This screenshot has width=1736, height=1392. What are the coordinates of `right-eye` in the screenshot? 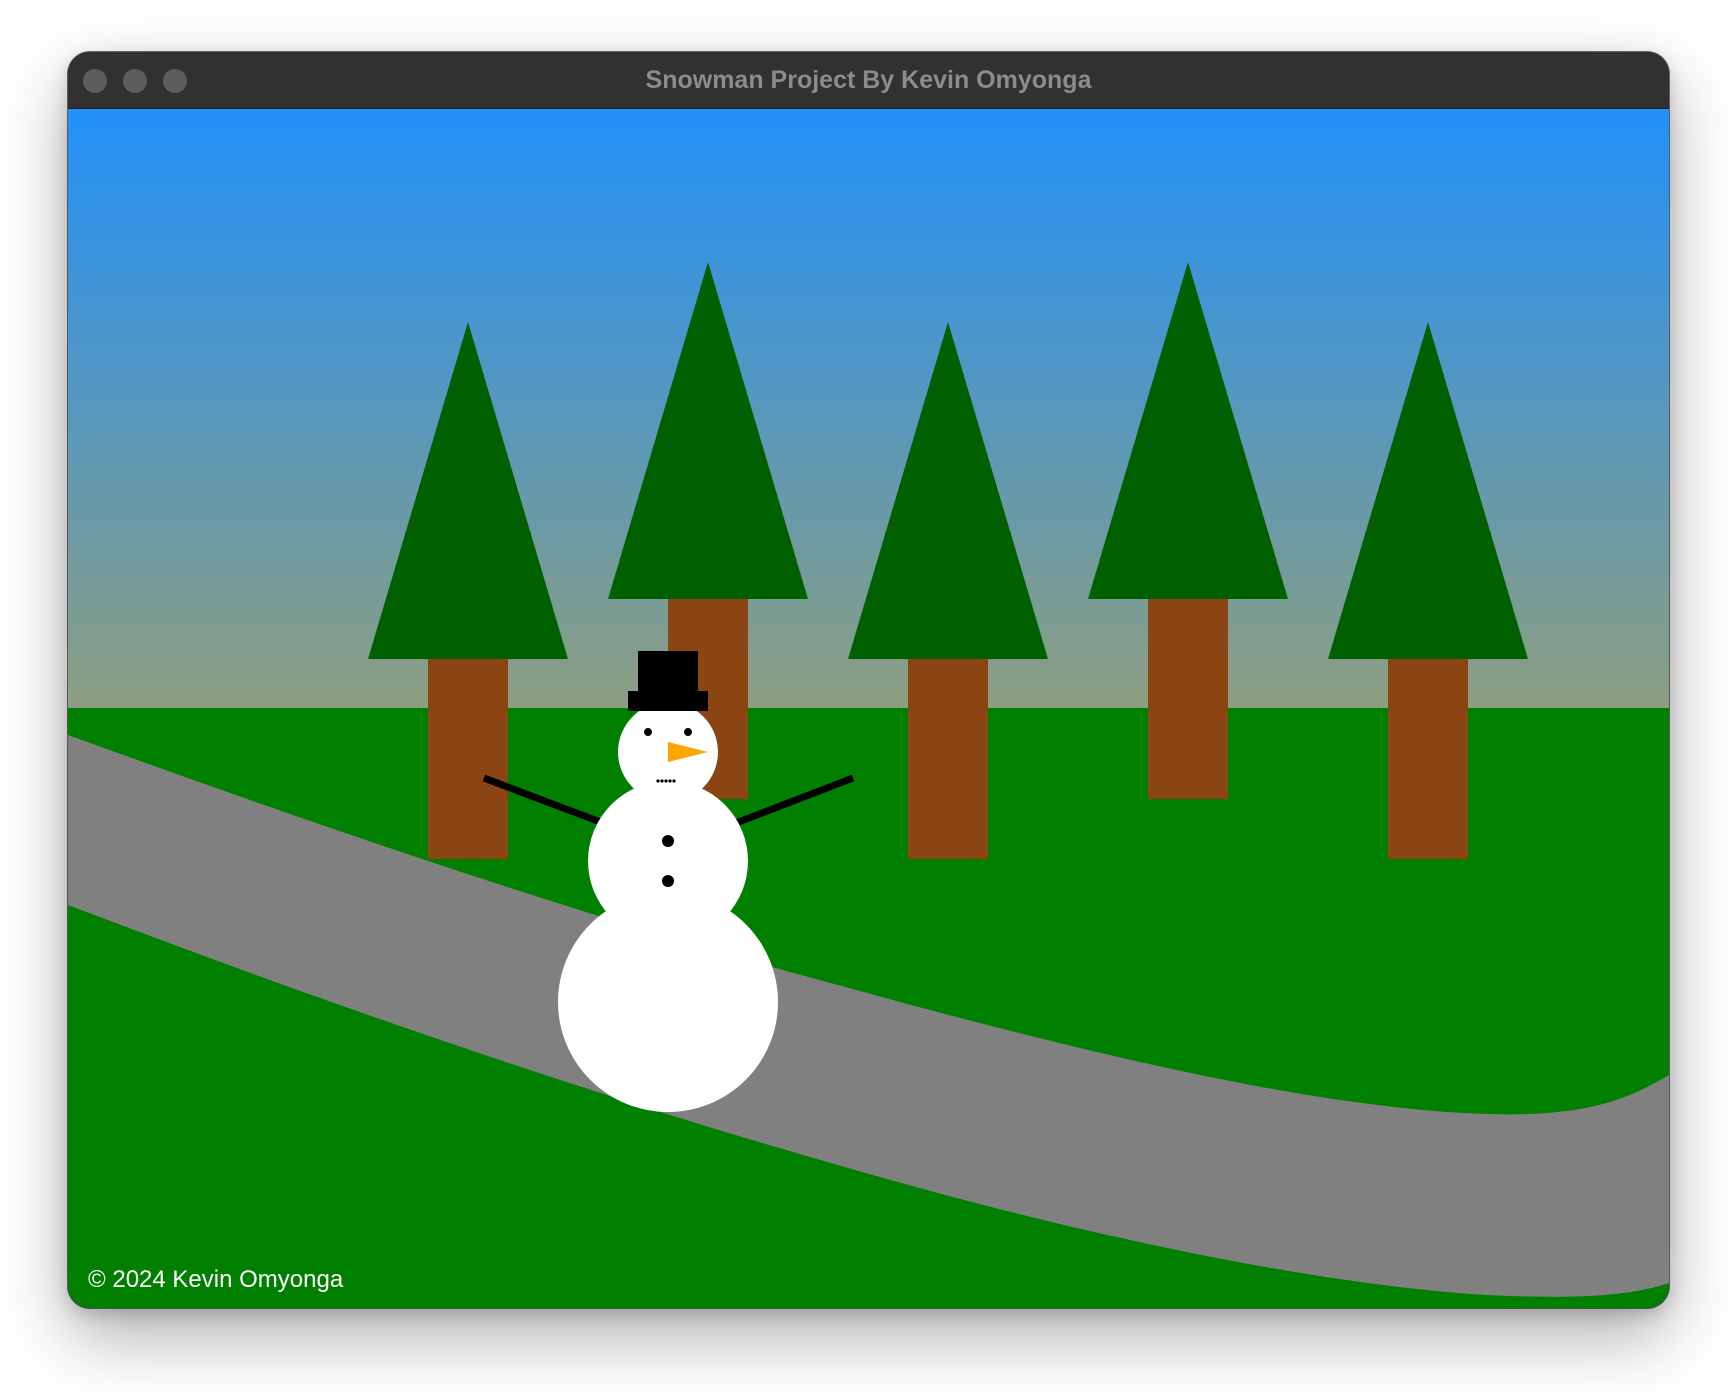 It's located at (688, 732).